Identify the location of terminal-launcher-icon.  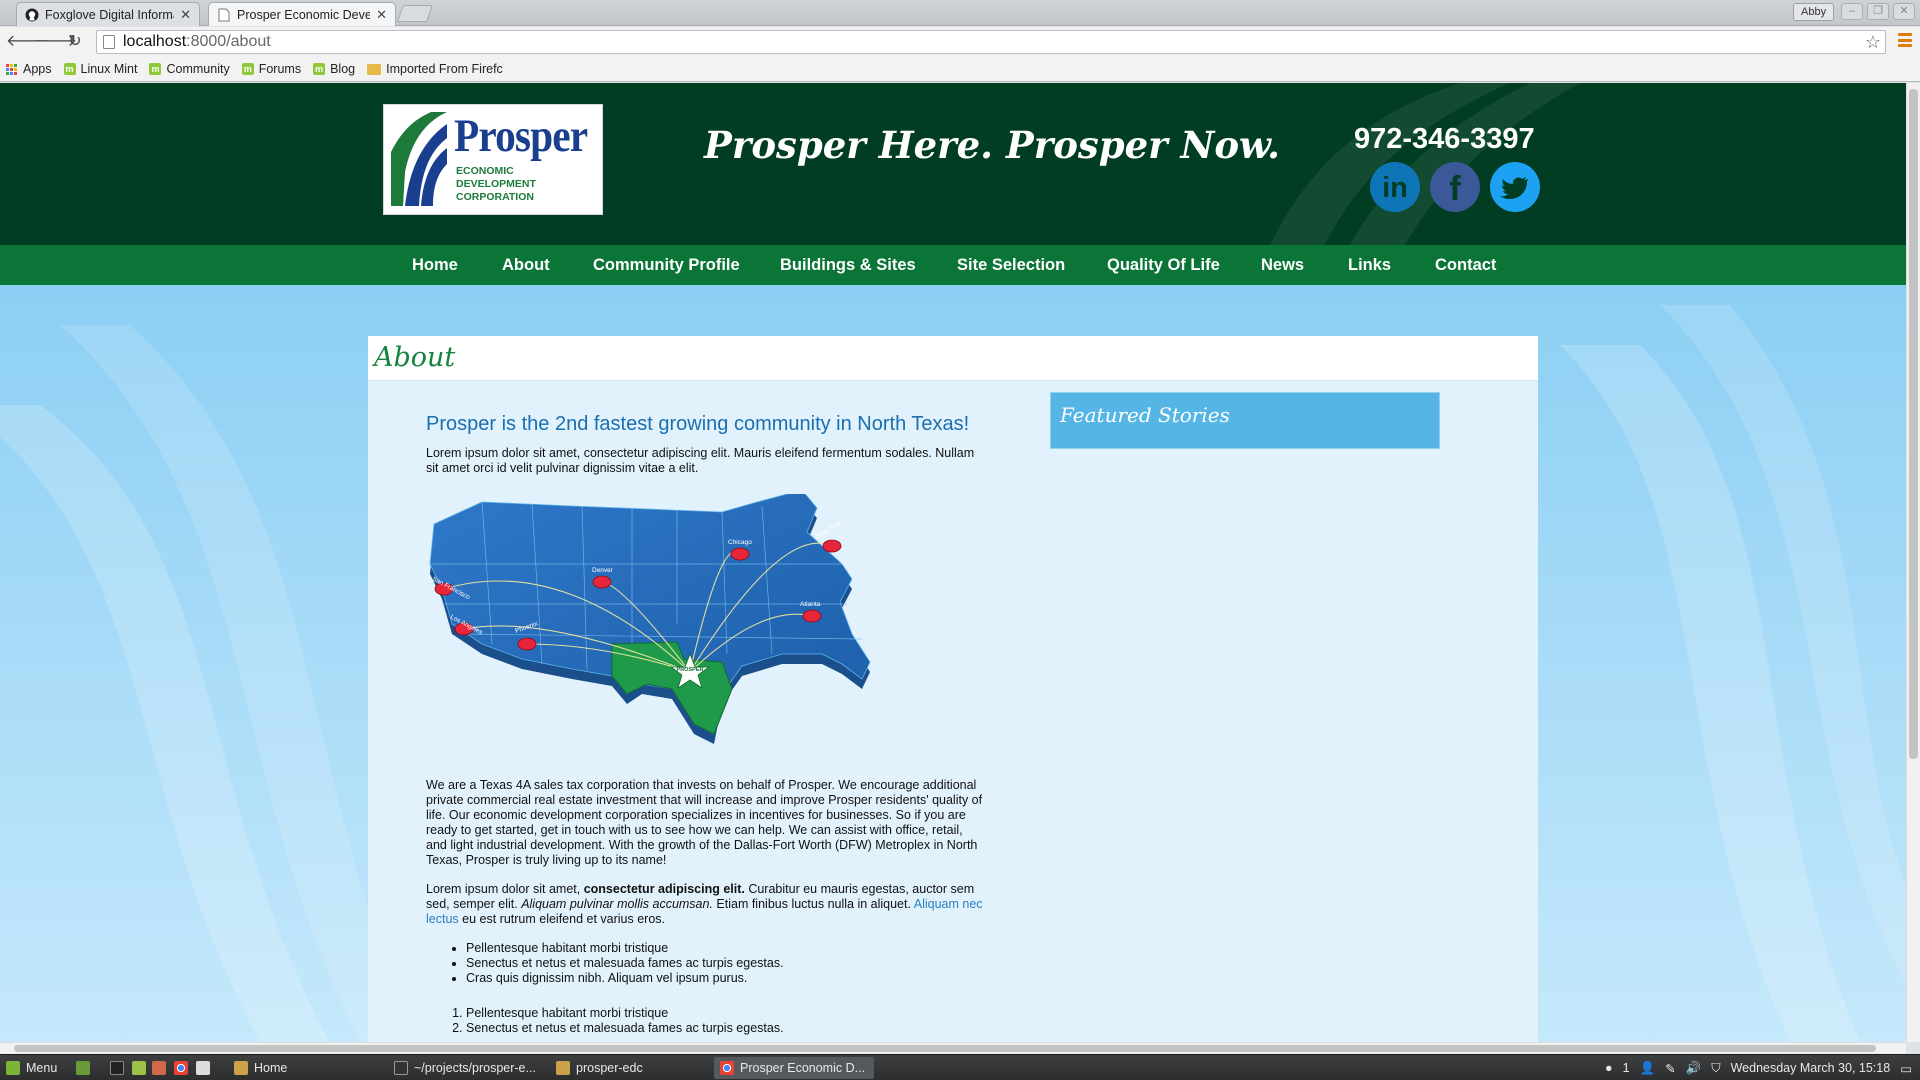
(120, 1067).